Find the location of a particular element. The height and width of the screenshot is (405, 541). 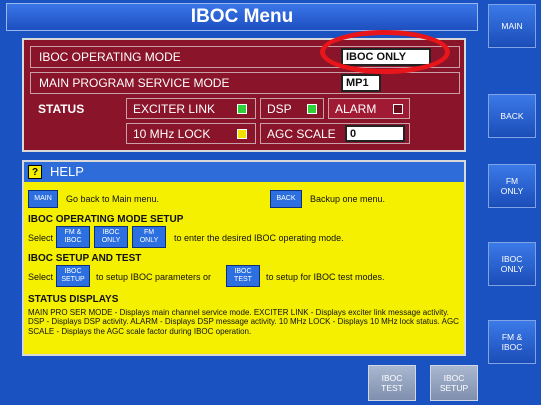

help-iboc-setup-button: IBOC SETUP is located at coordinates (73, 276).